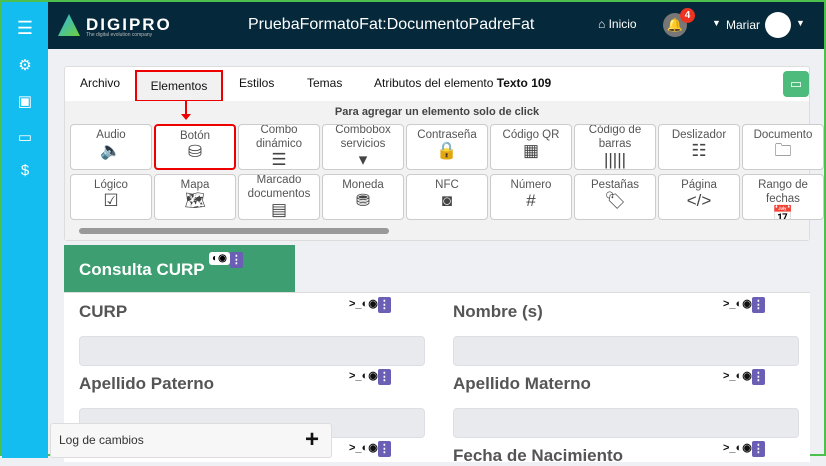  What do you see at coordinates (447, 147) in the screenshot?
I see `palette-item-contraseña: Contraseña 🔒` at bounding box center [447, 147].